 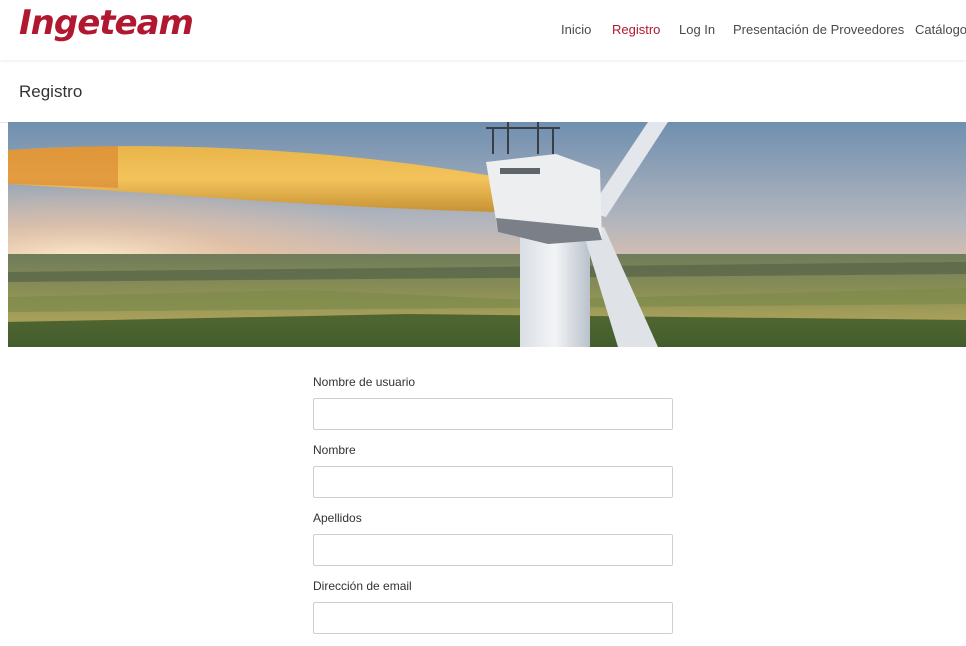 What do you see at coordinates (337, 518) in the screenshot?
I see `last-name-label: Apellidos` at bounding box center [337, 518].